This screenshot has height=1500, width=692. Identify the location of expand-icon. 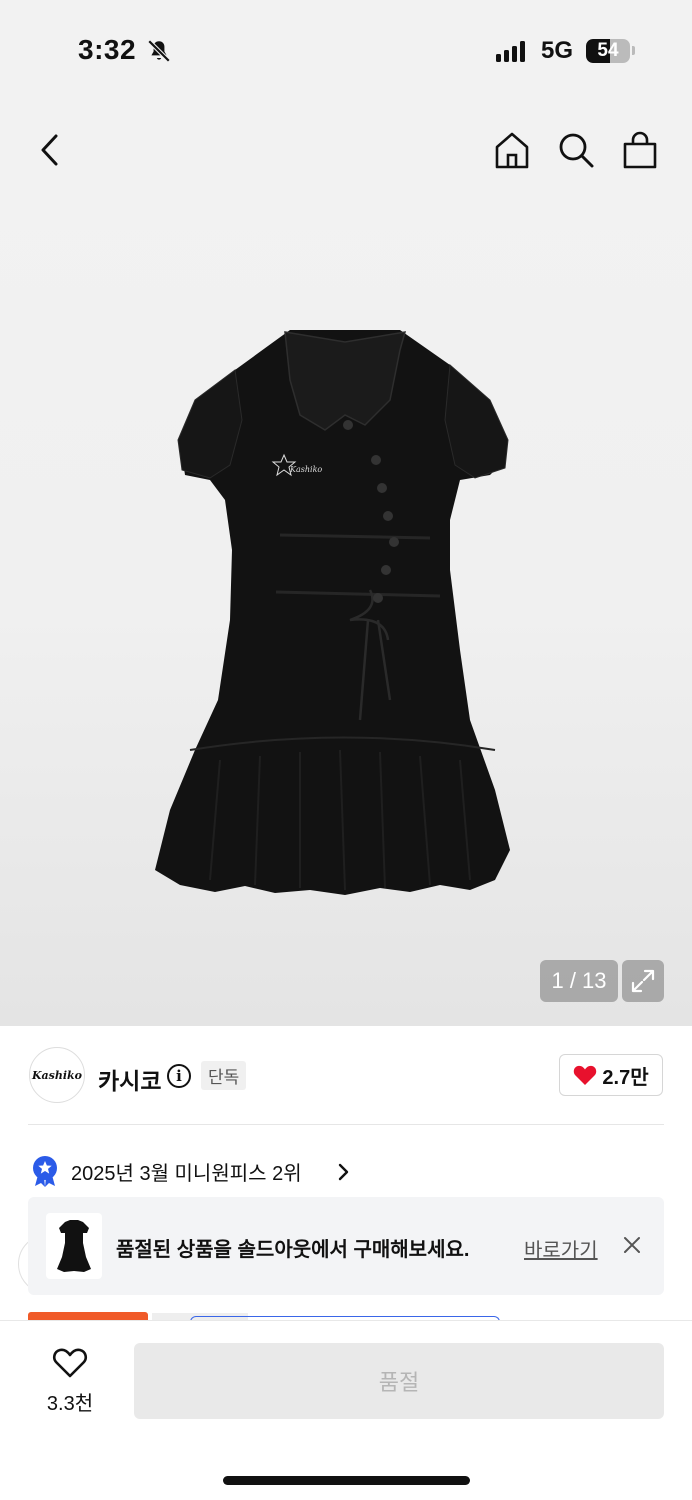
(643, 981).